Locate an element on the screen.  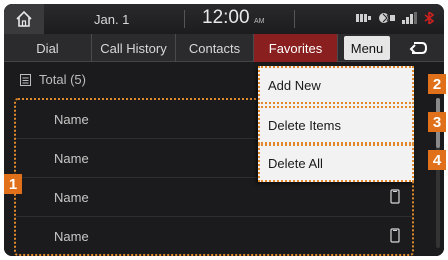
signal-strength-icon is located at coordinates (409, 18).